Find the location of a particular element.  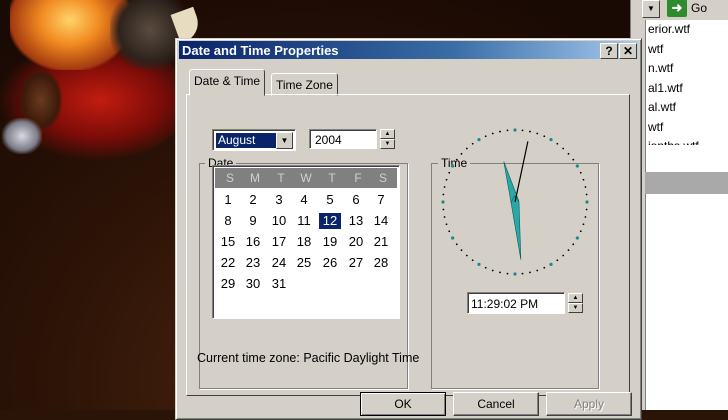

calendar-day: 16 is located at coordinates (253, 242).